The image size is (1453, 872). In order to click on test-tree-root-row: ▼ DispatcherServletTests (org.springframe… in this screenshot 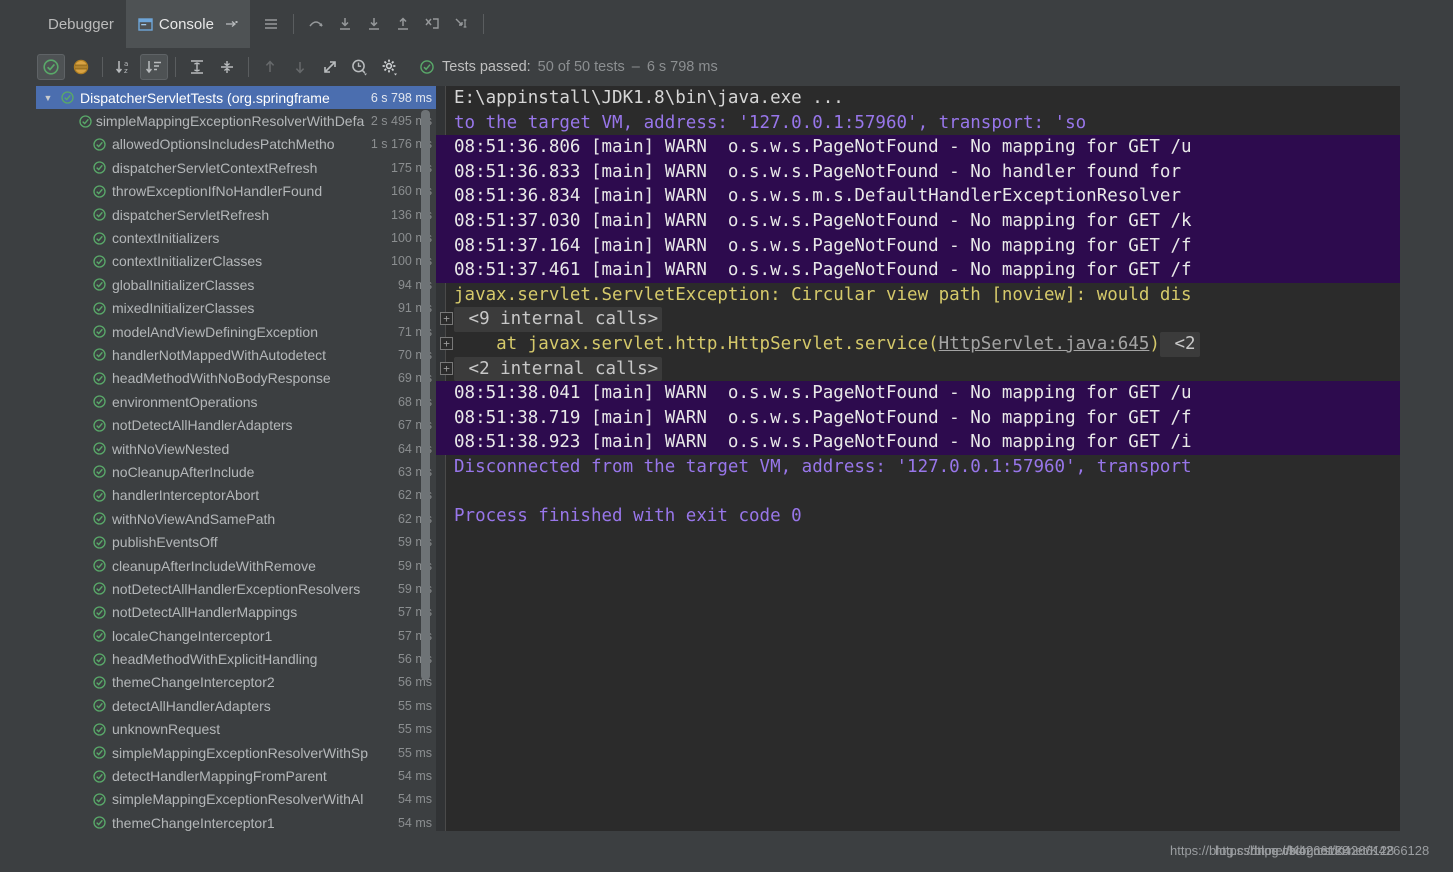, I will do `click(236, 98)`.